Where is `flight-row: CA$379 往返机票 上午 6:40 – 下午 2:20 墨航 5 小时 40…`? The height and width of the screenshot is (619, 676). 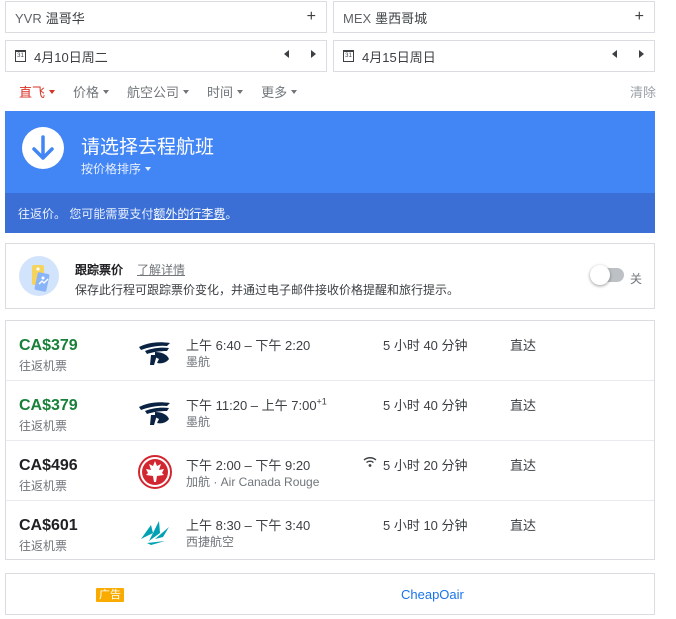 flight-row: CA$379 往返机票 上午 6:40 – 下午 2:20 墨航 5 小时 40… is located at coordinates (330, 351).